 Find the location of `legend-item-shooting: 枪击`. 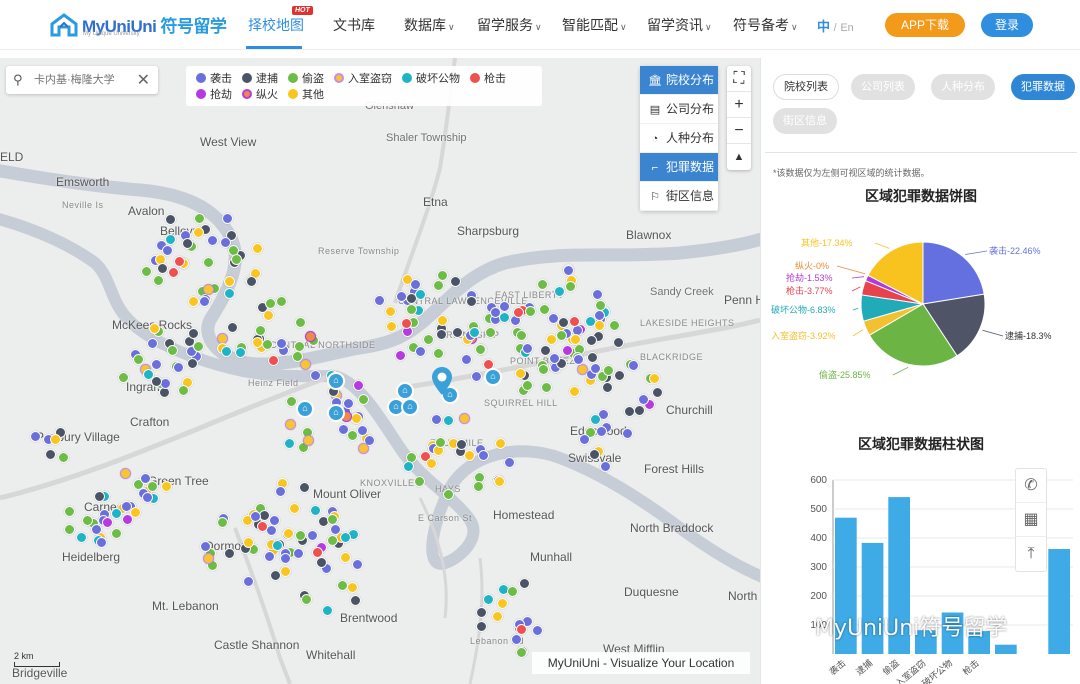

legend-item-shooting: 枪击 is located at coordinates (488, 78).